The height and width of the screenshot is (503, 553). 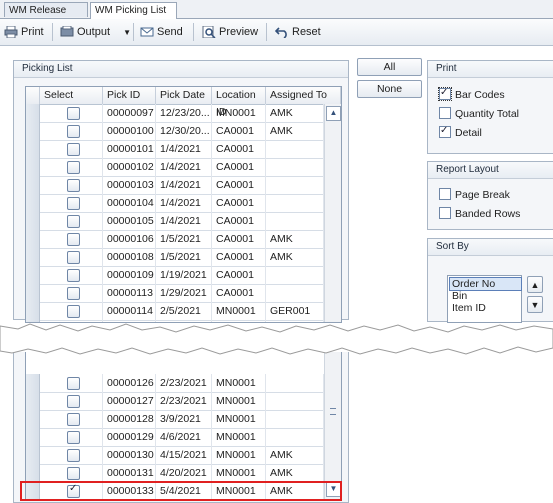 I want to click on select-none-button: None, so click(x=389, y=89).